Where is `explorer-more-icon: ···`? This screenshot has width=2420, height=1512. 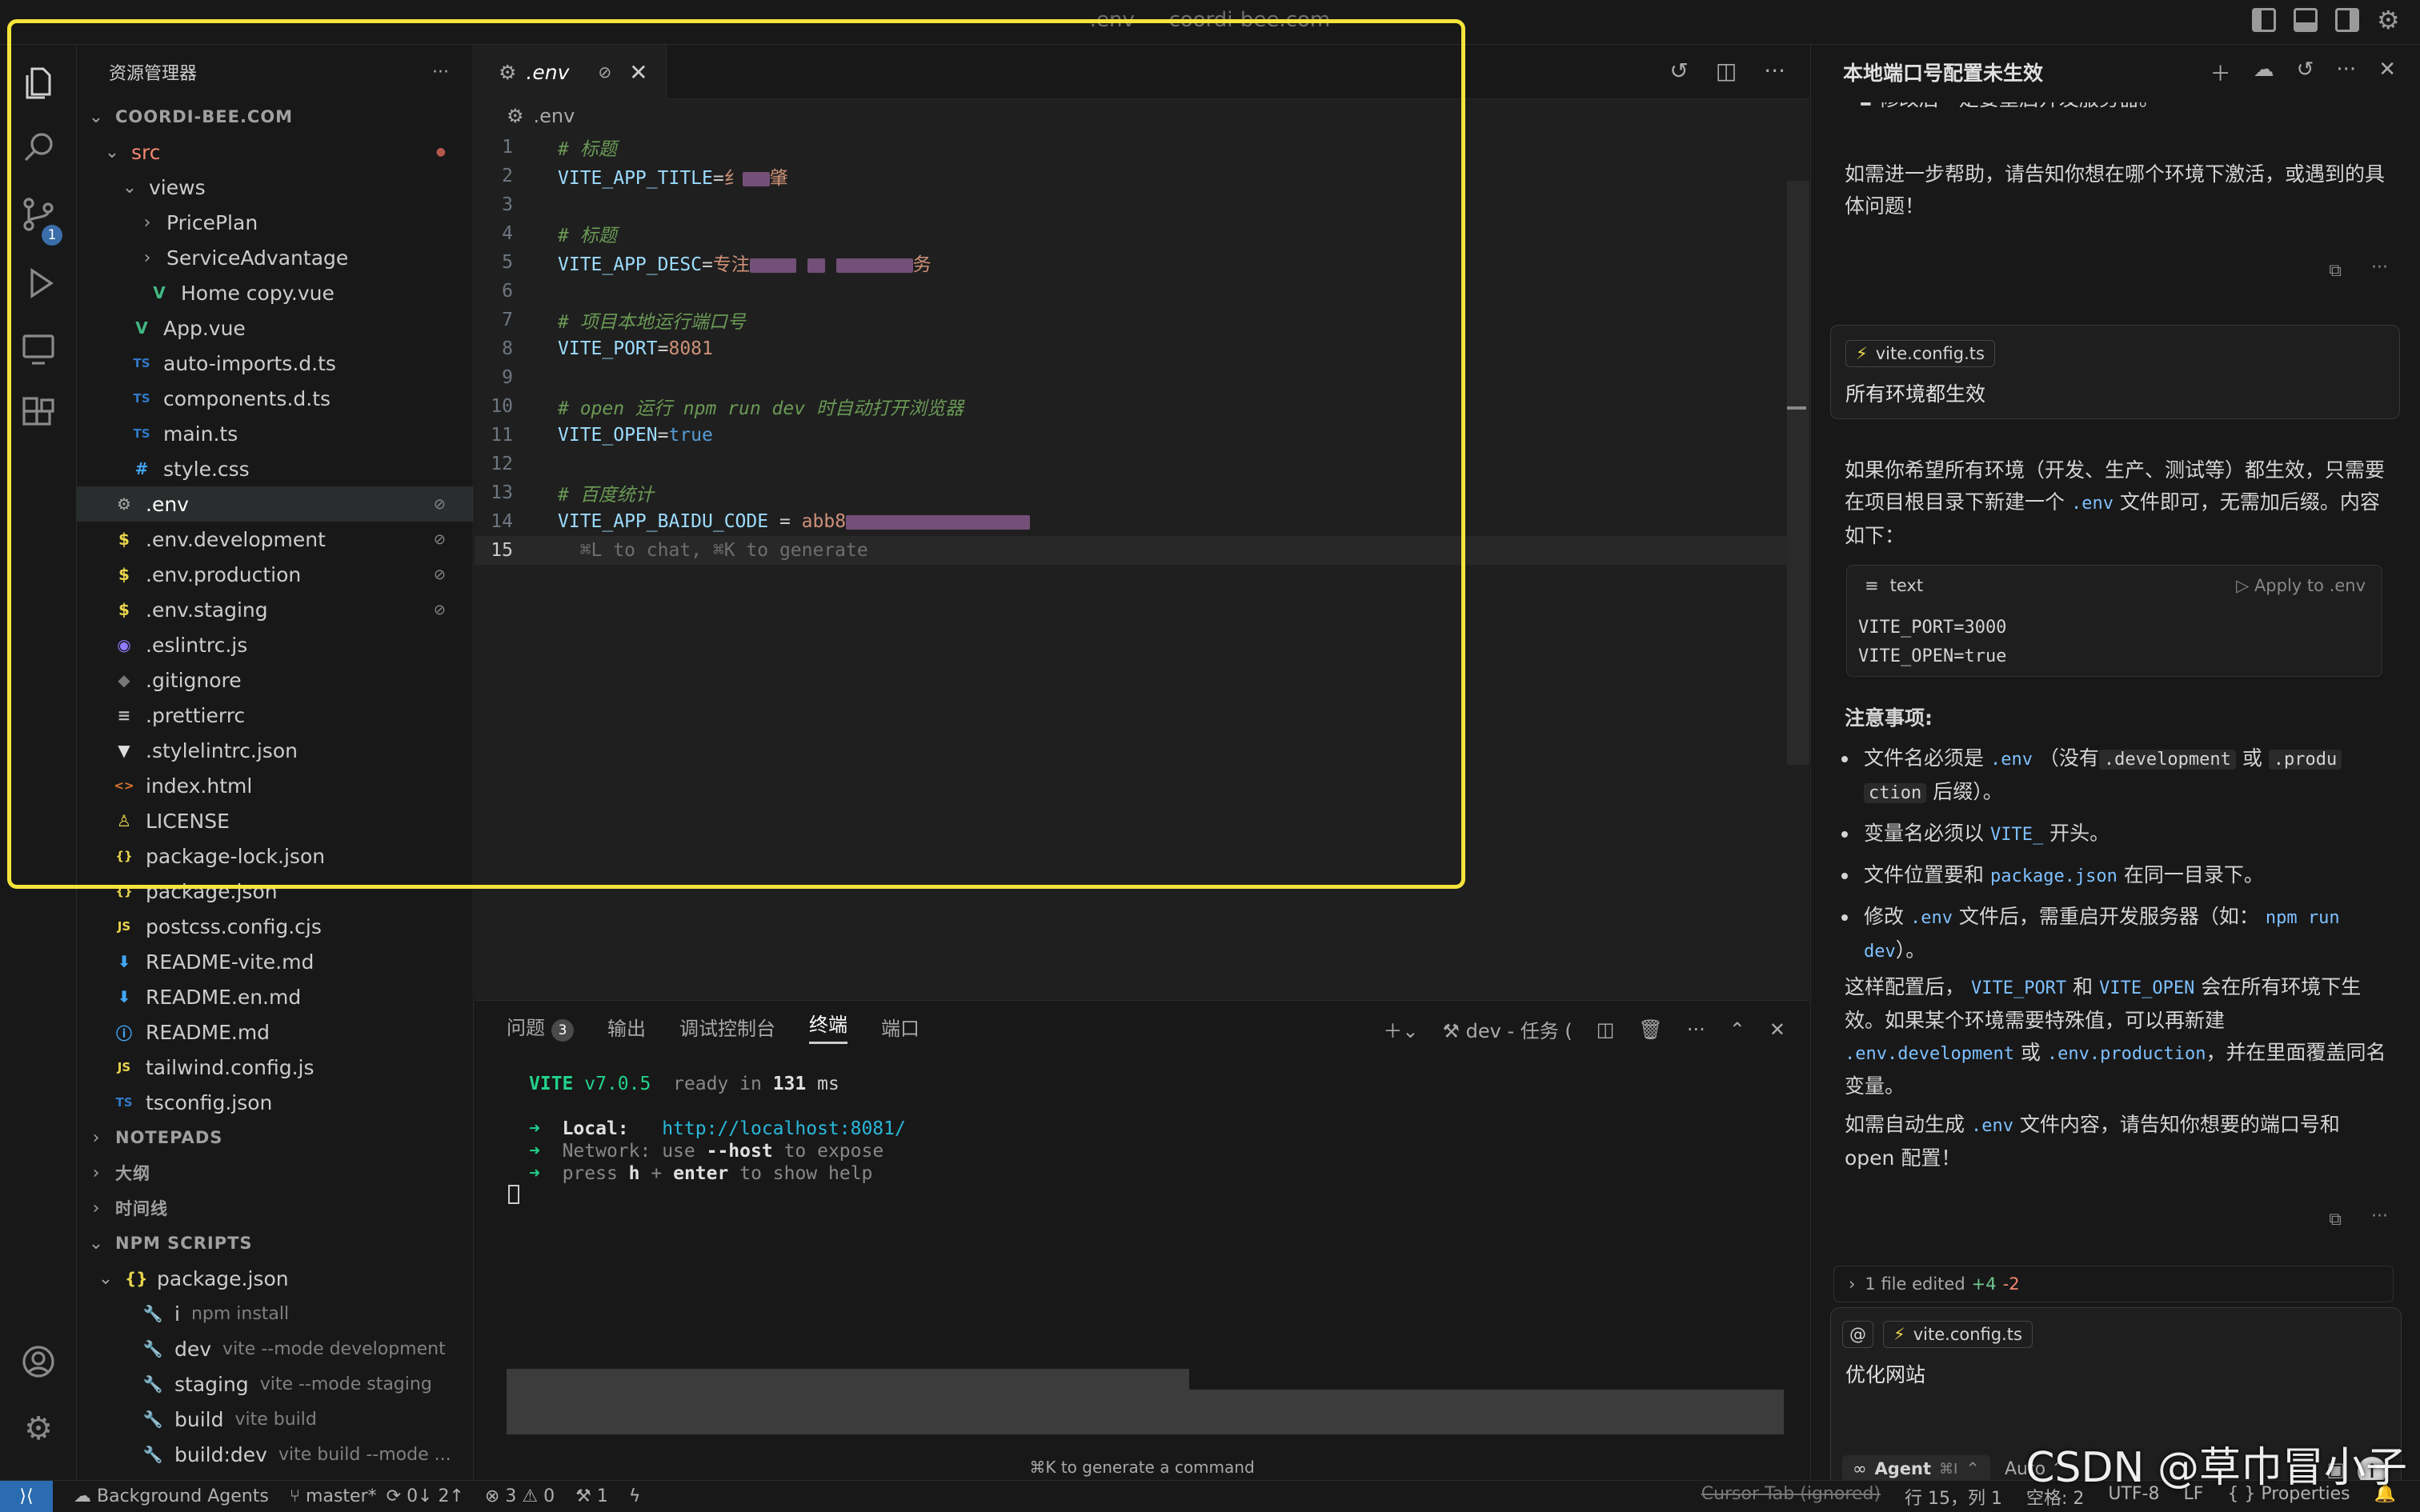 explorer-more-icon: ··· is located at coordinates (440, 72).